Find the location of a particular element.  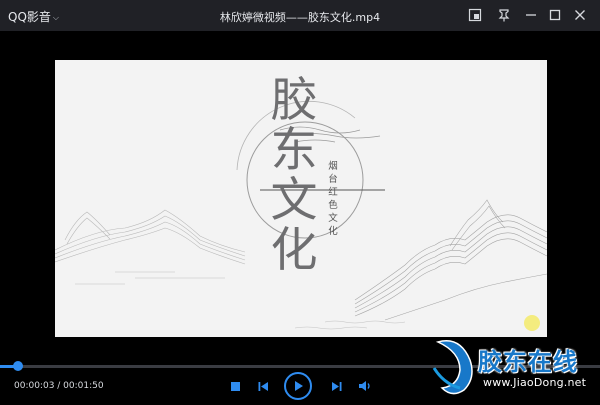

app-name: QQ影音 is located at coordinates (29, 17).